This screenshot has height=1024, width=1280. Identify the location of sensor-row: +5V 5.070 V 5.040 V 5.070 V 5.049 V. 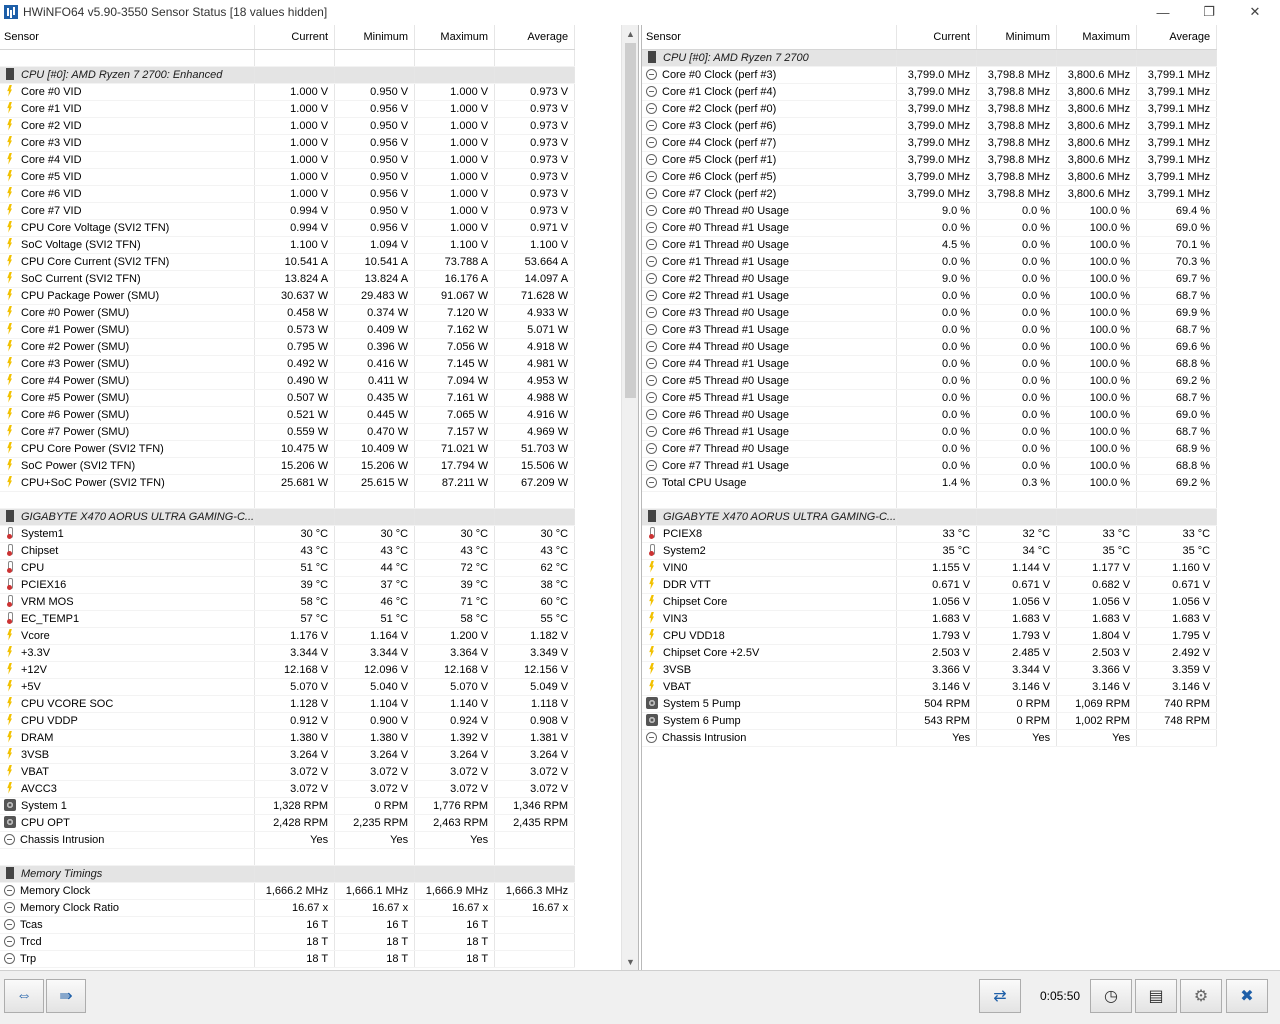
(288, 687).